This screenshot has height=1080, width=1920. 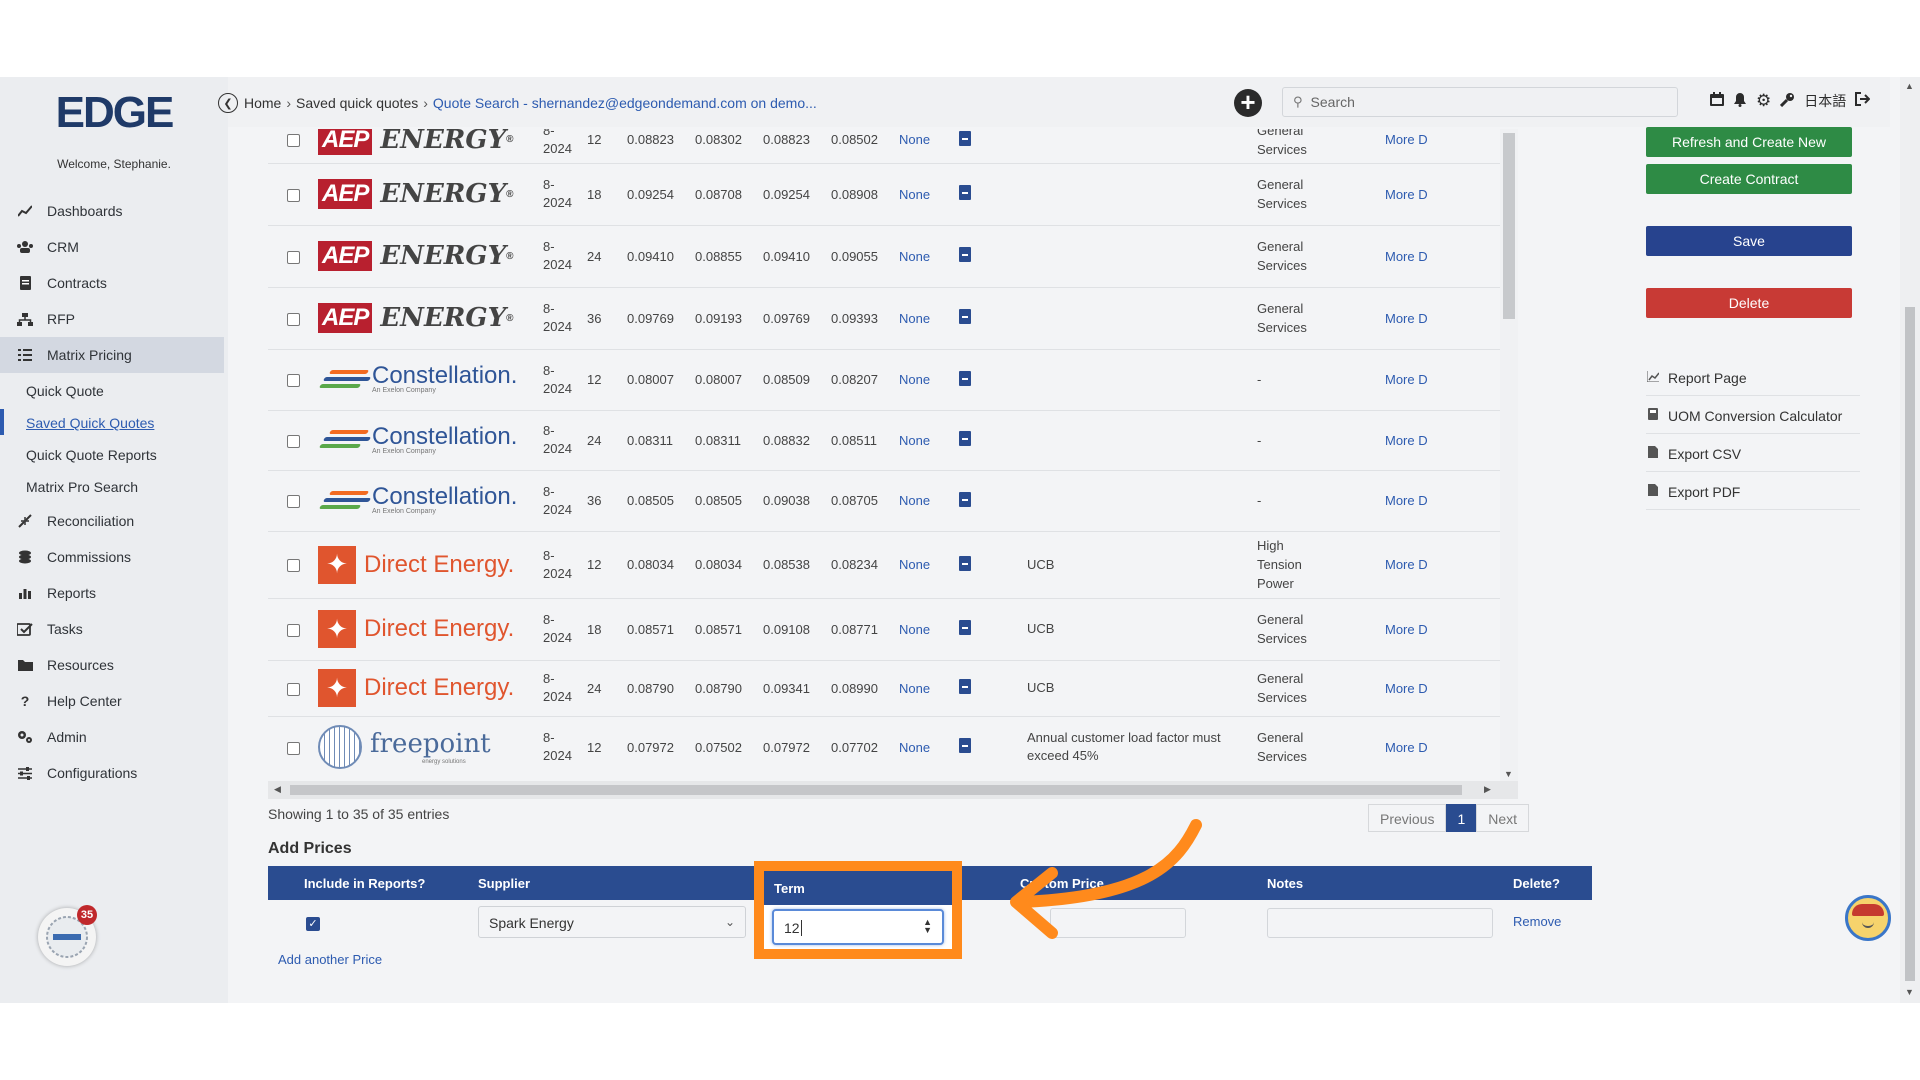 I want to click on previous-page-button: Previous, so click(x=1407, y=818).